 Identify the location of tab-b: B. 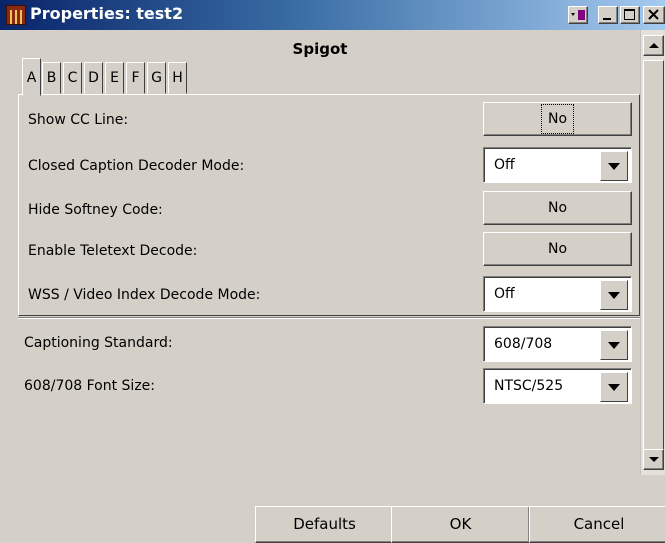
(51, 78).